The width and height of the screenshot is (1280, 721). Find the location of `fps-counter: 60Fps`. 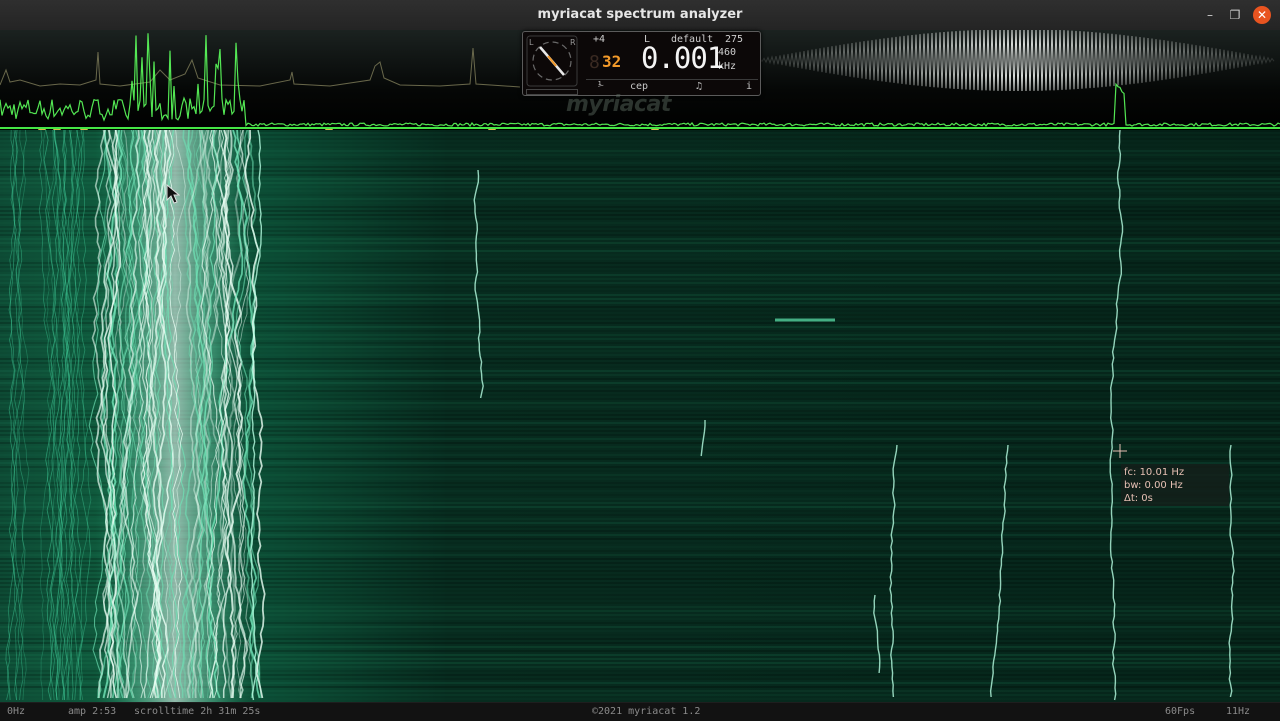

fps-counter: 60Fps is located at coordinates (1180, 711).